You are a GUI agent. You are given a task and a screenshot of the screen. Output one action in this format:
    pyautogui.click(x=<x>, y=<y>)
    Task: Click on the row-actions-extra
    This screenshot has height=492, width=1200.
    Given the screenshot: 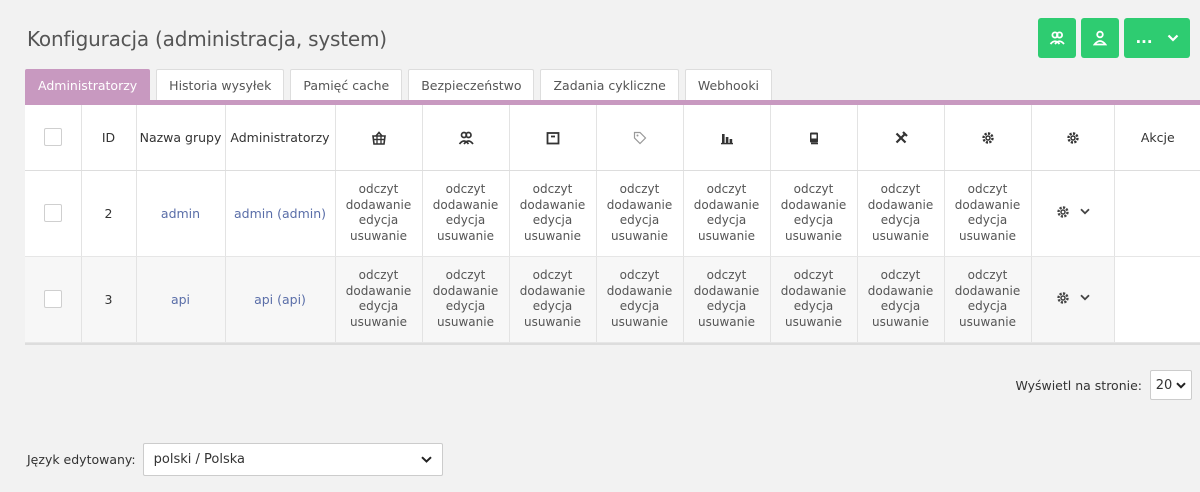 What is the action you would take?
    pyautogui.click(x=1157, y=299)
    